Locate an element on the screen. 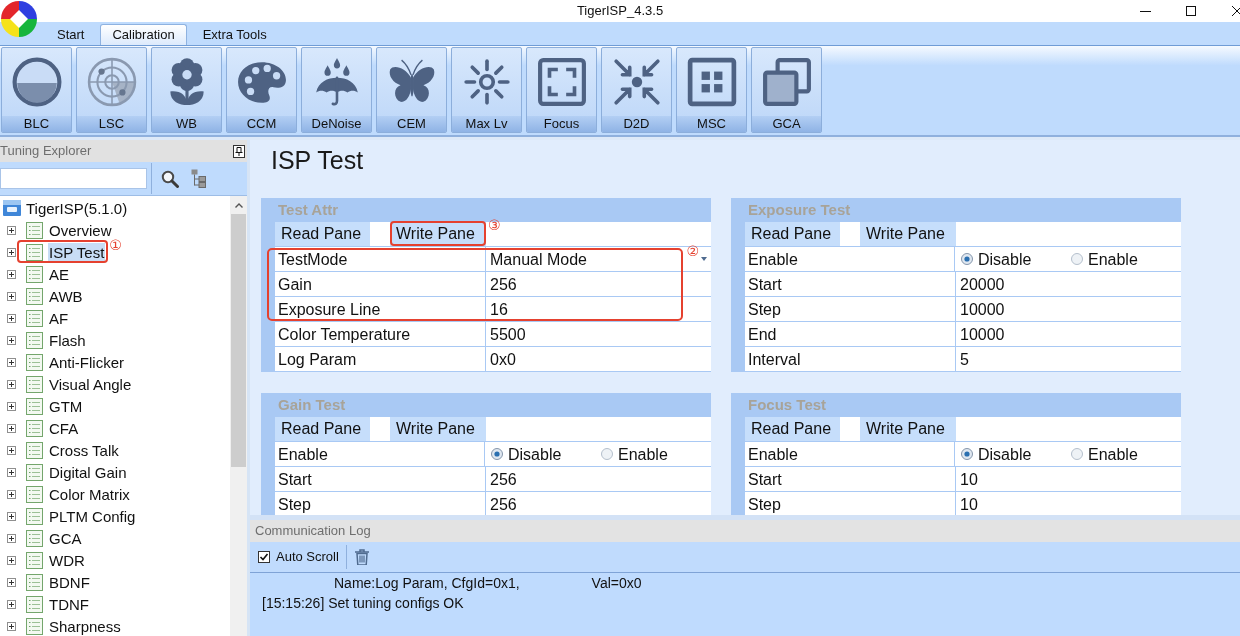  tree-root: TigerISP(5.1.0) is located at coordinates (77, 208).